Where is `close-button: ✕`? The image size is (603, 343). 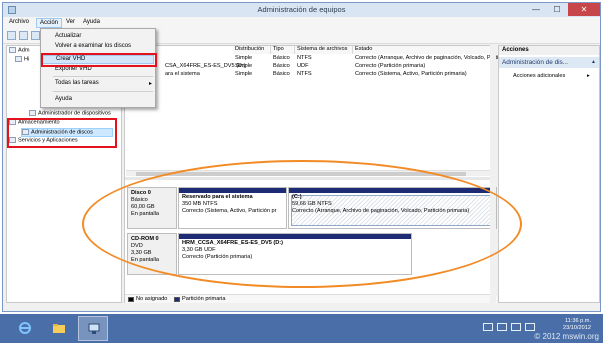 close-button: ✕ is located at coordinates (584, 9).